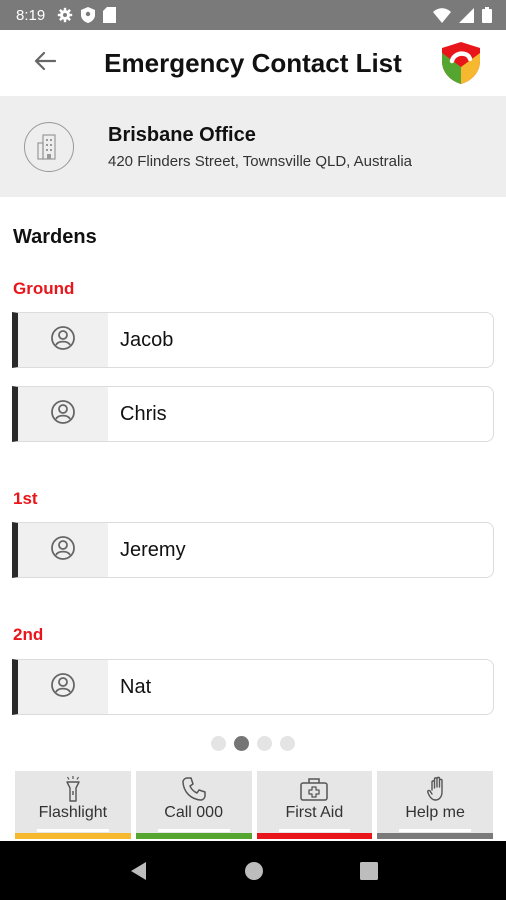 The width and height of the screenshot is (506, 900). I want to click on warden-card: Jacob, so click(253, 340).